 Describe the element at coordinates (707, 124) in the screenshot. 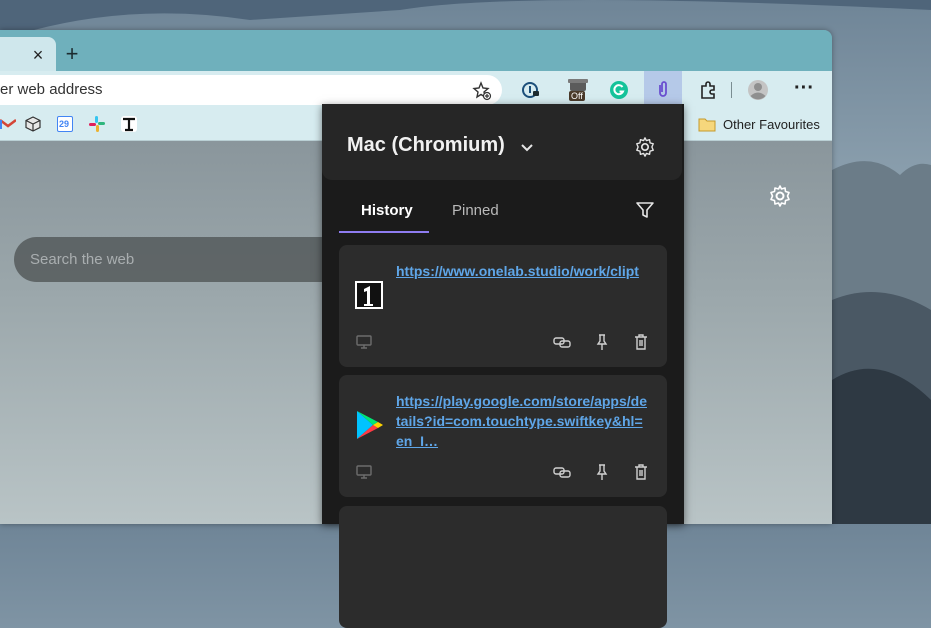

I see `folder-icon` at that location.